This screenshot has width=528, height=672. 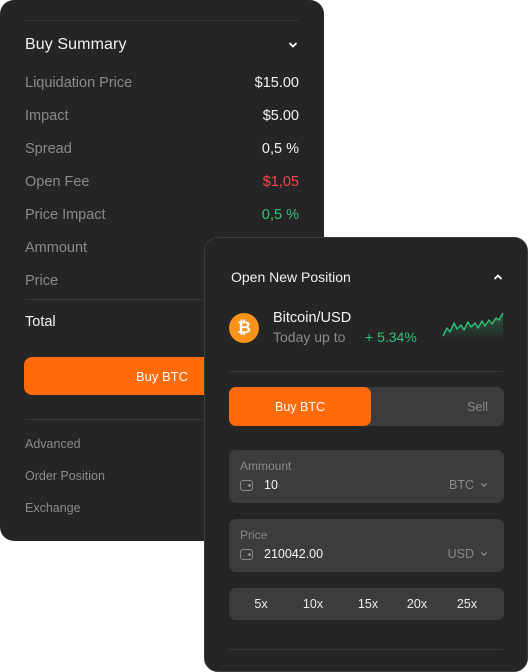 I want to click on price-unit-select: USD, so click(x=468, y=554).